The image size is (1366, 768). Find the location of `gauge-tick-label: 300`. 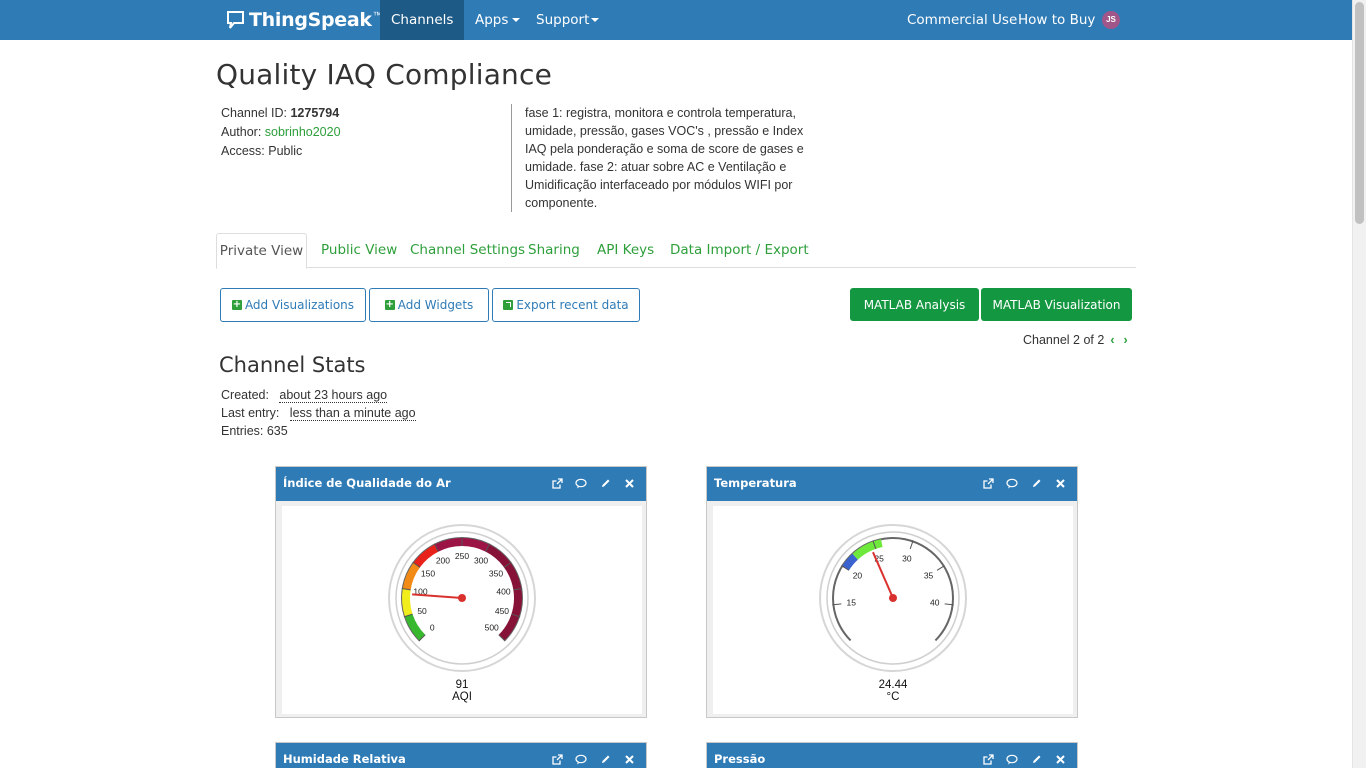

gauge-tick-label: 300 is located at coordinates (481, 561).